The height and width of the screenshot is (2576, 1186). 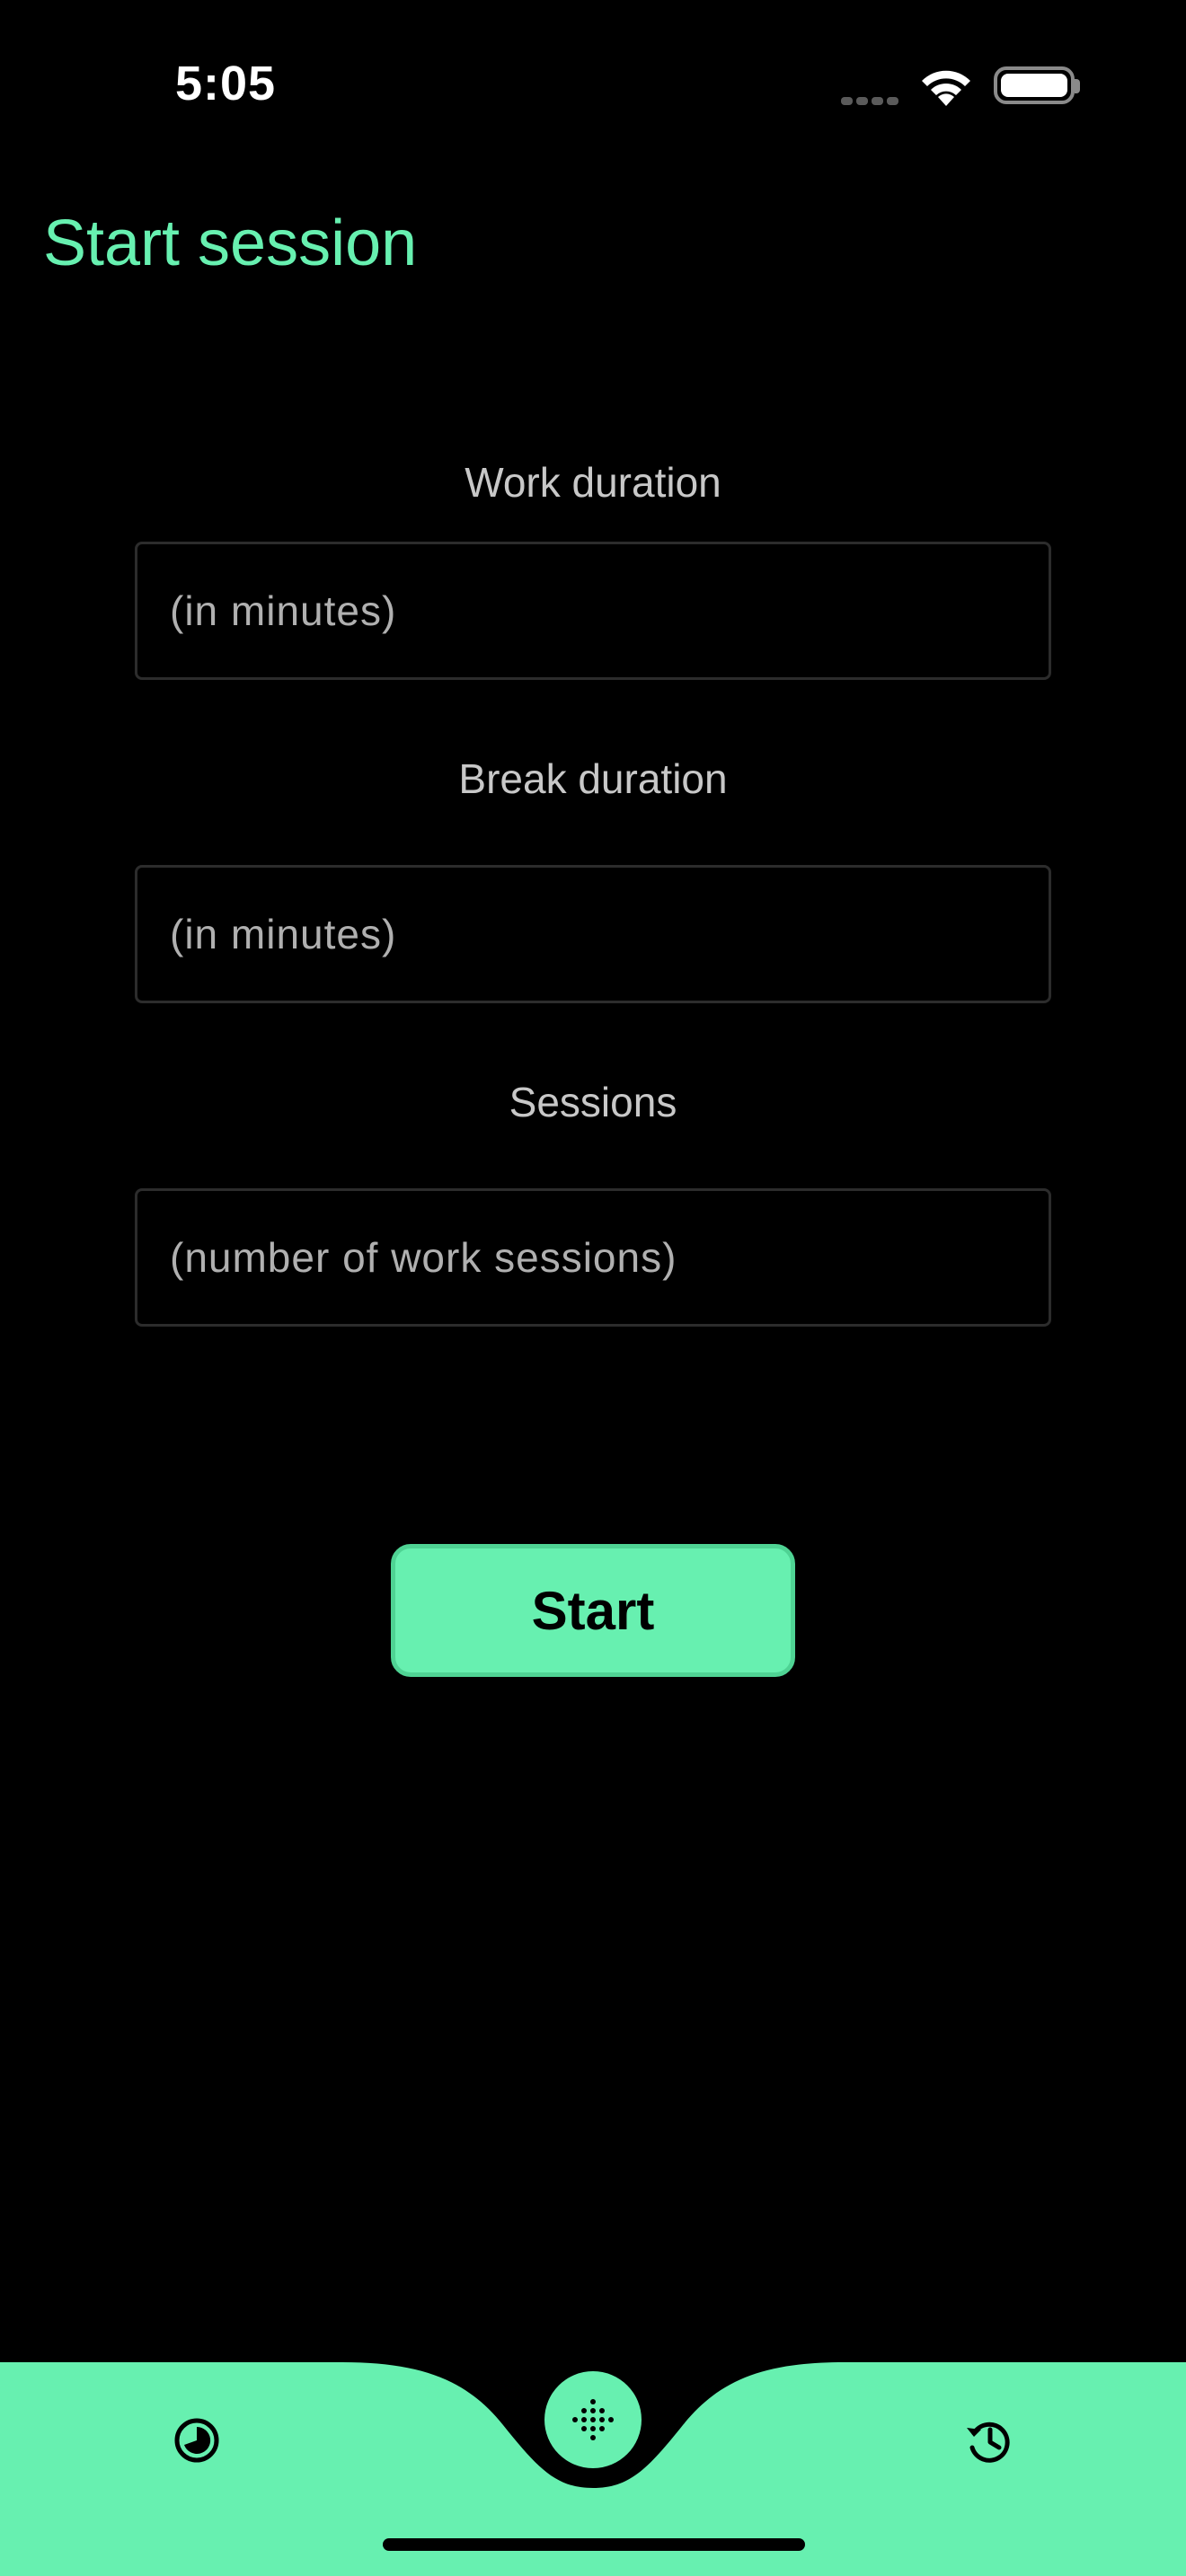 I want to click on cellular-signal-icon, so click(x=871, y=101).